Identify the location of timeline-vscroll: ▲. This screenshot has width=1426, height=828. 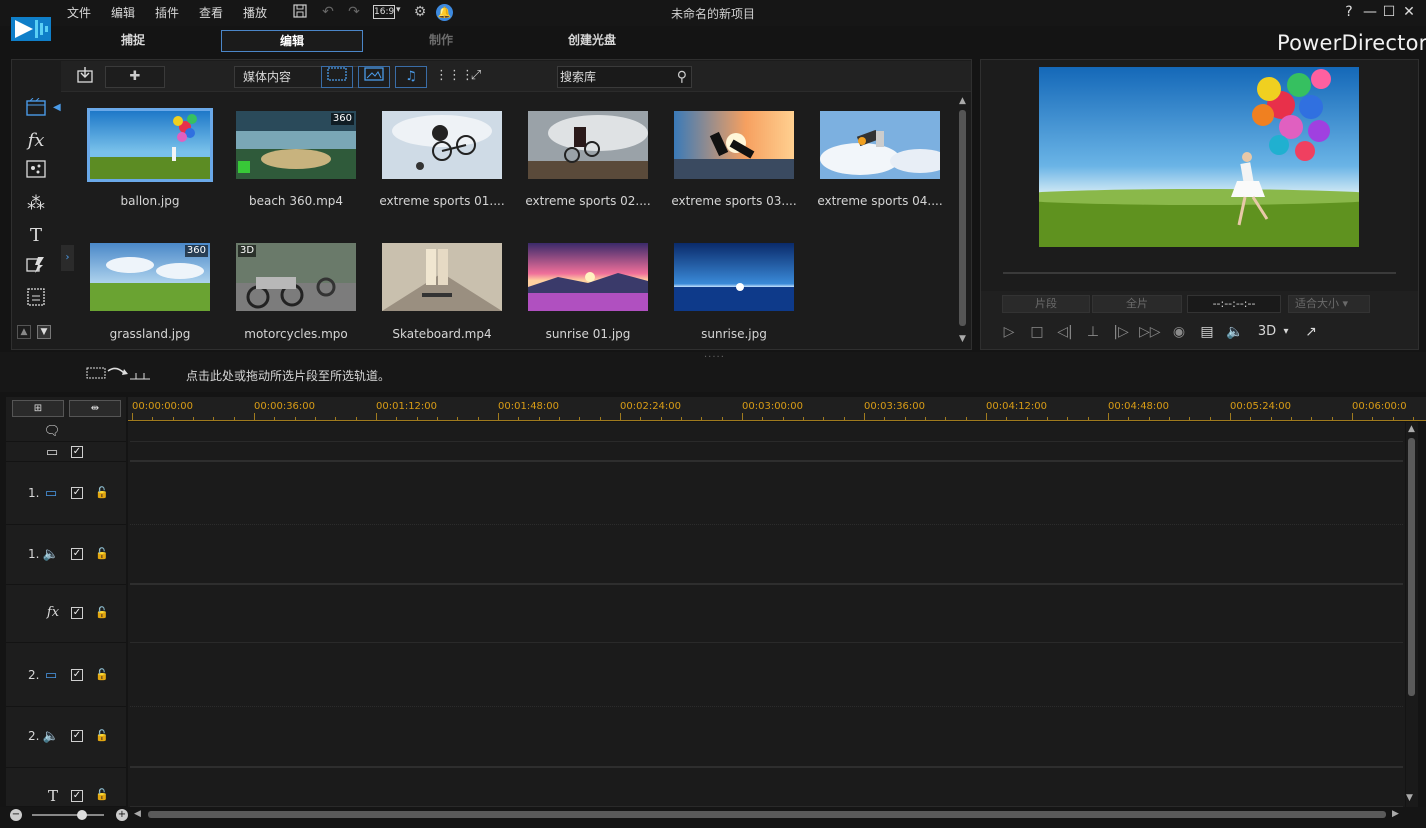
(1412, 614).